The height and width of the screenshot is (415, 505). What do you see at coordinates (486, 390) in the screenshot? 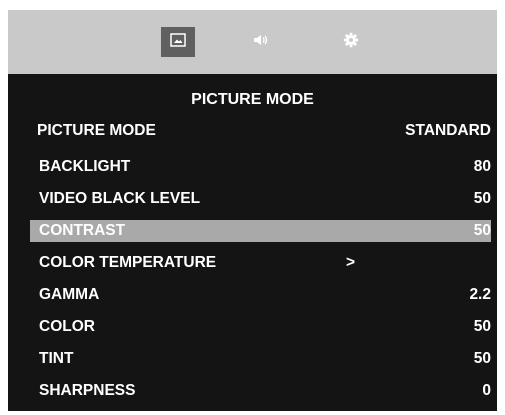
I see `menu-item-value: 0` at bounding box center [486, 390].